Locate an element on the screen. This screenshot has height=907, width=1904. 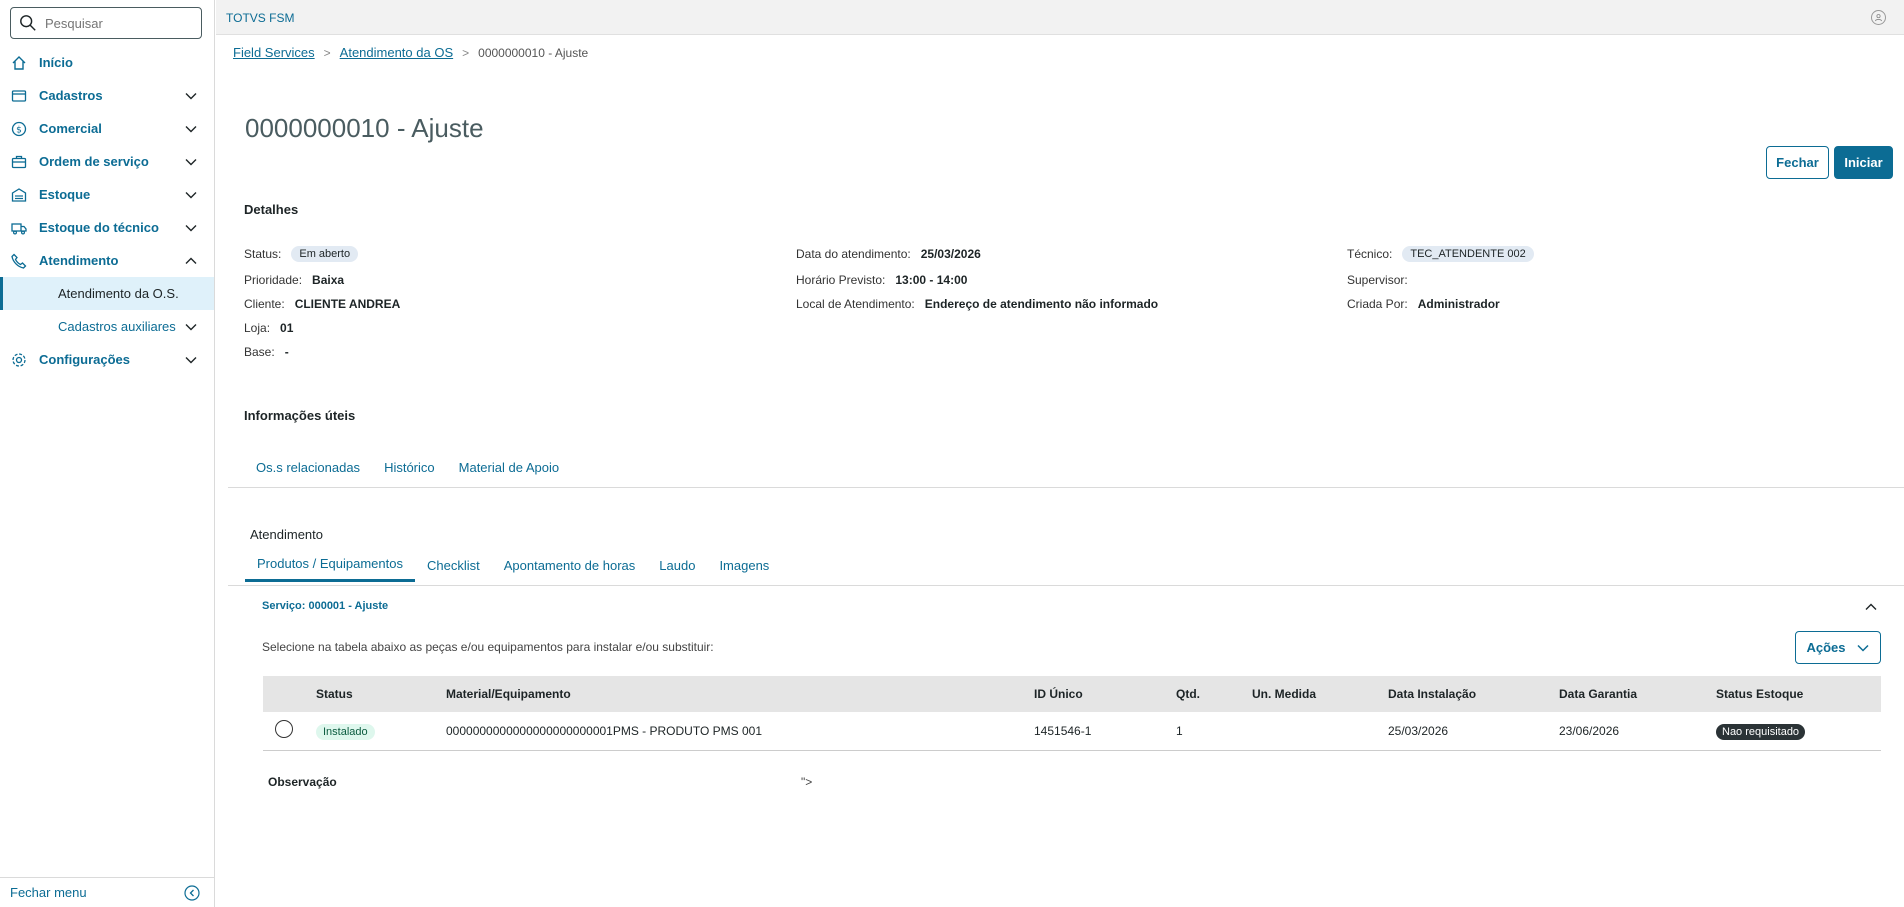
tab-historico: Histórico is located at coordinates (409, 467).